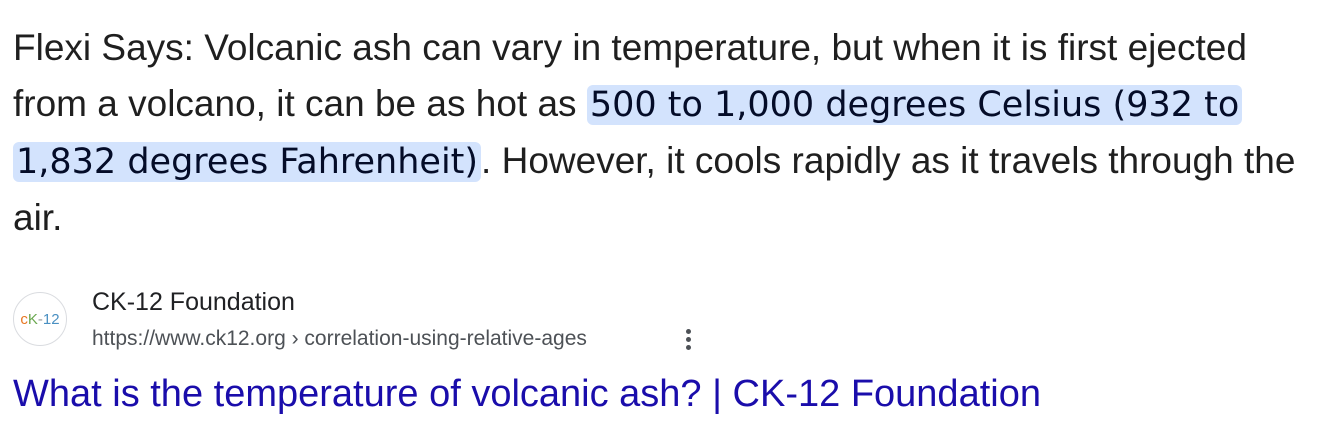  Describe the element at coordinates (688, 339) in the screenshot. I see `vertical-dots-icon` at that location.